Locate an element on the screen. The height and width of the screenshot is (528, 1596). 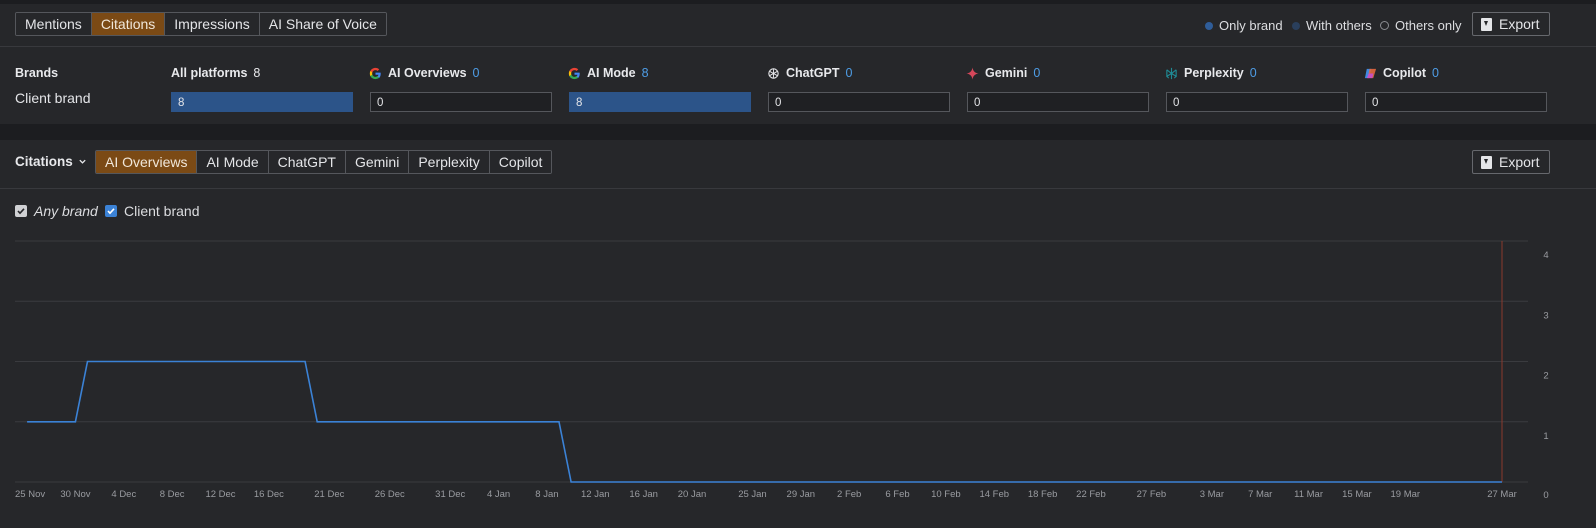
y-tick-label: 4 is located at coordinates (1545, 255).